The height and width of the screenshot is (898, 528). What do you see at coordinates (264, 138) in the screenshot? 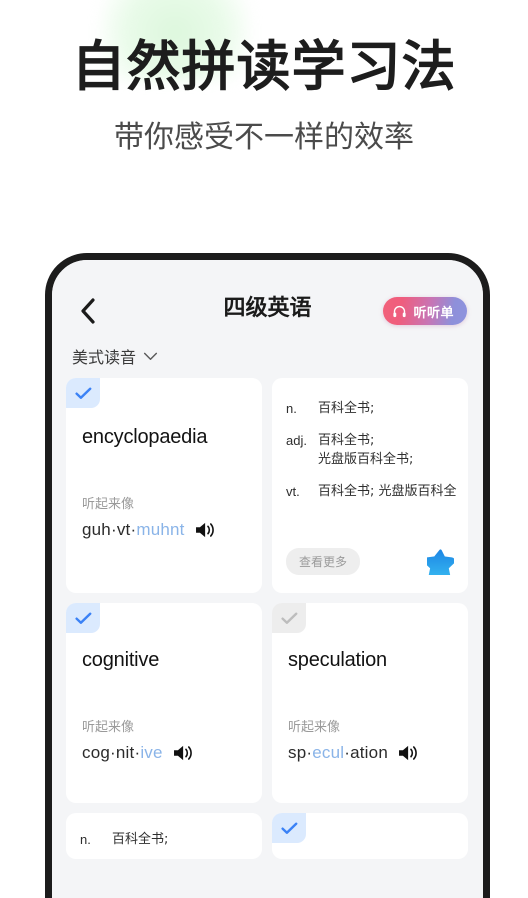
I see `hero-subtitle: 带你感受不一样的效率` at bounding box center [264, 138].